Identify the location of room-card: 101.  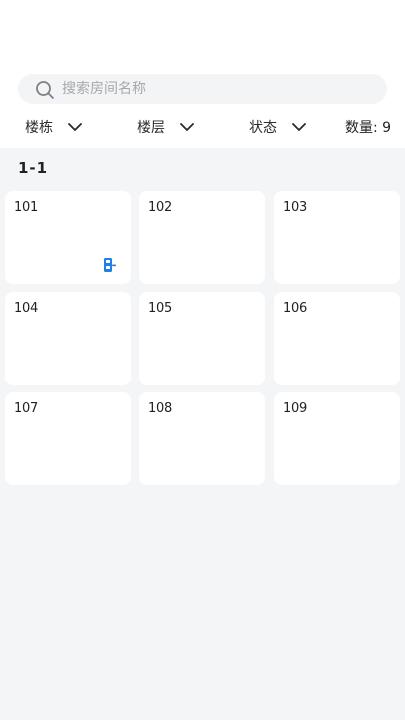
(68, 237).